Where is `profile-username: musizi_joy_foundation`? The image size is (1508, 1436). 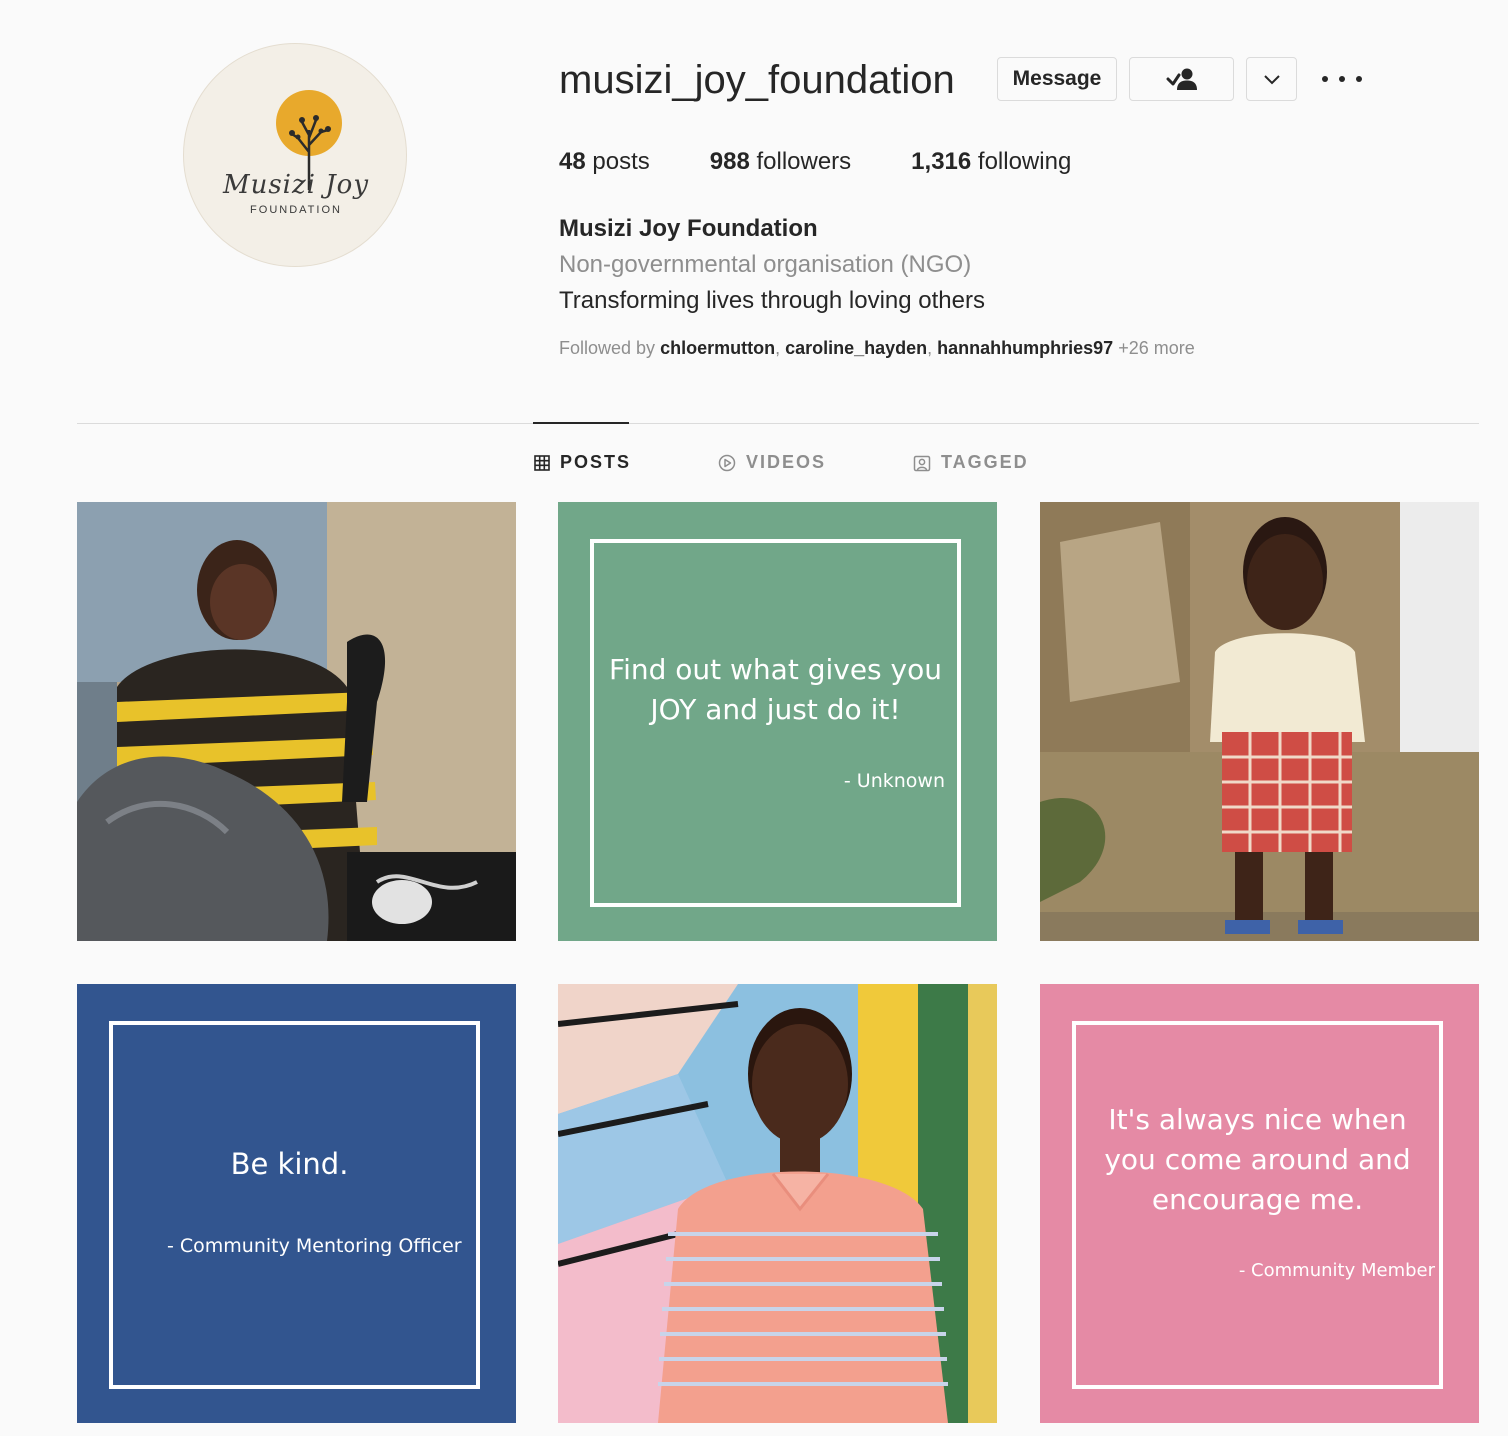
profile-username: musizi_joy_foundation is located at coordinates (757, 80).